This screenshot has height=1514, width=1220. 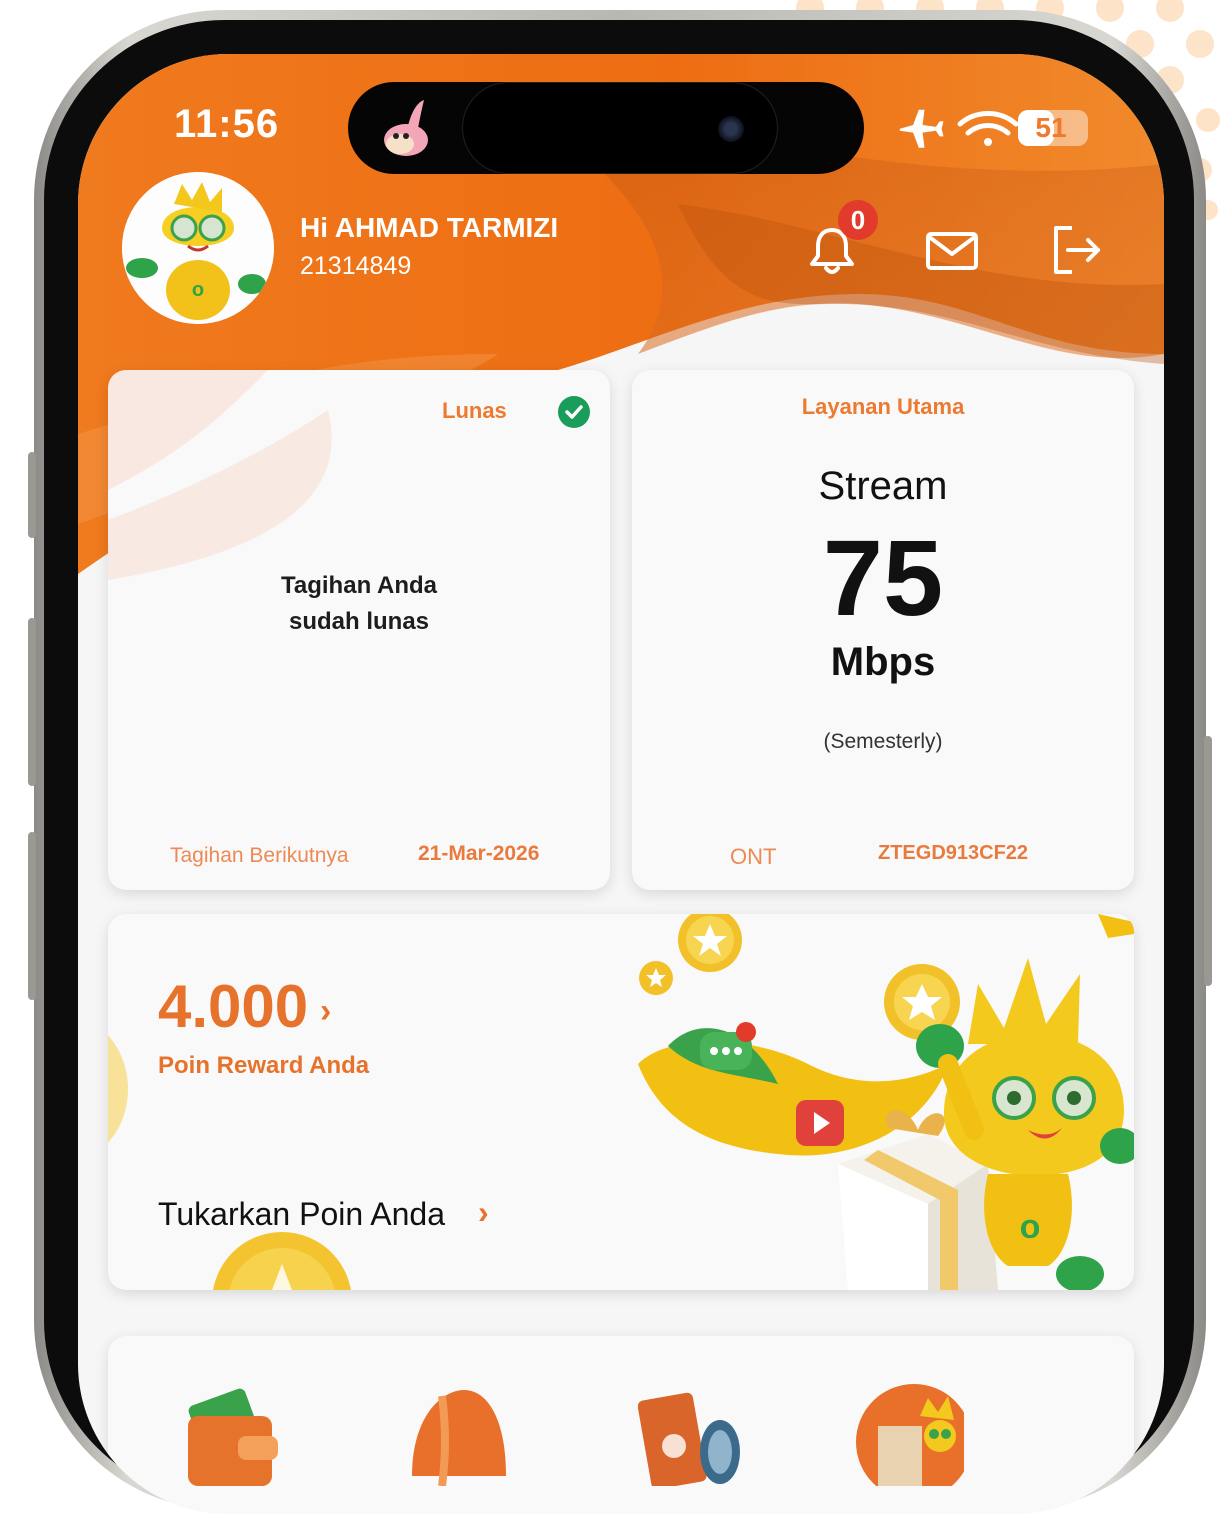 I want to click on check-circle-icon, so click(x=574, y=412).